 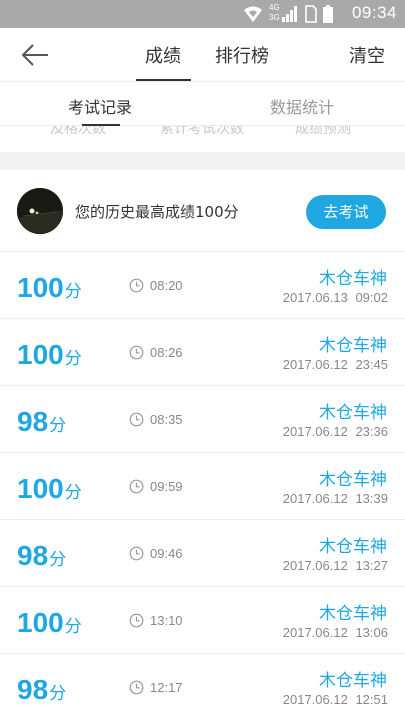 I want to click on record-duration: 13:10, so click(x=166, y=620).